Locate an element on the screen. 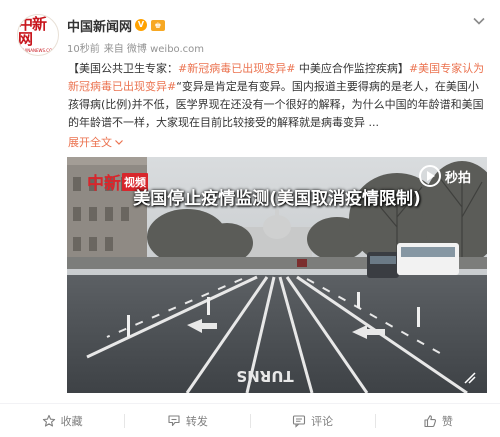  action-bar: 收藏 转发 评论 赞 is located at coordinates (250, 420).